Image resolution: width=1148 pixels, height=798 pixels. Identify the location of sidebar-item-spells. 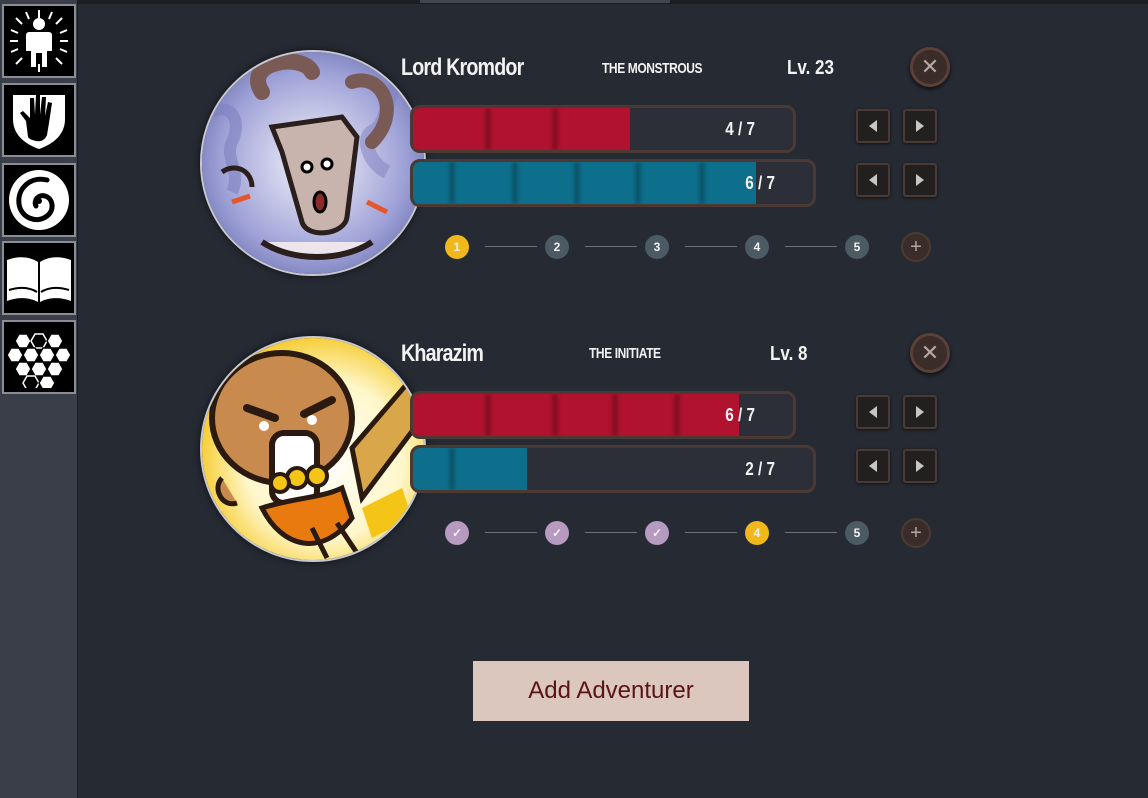
(39, 200).